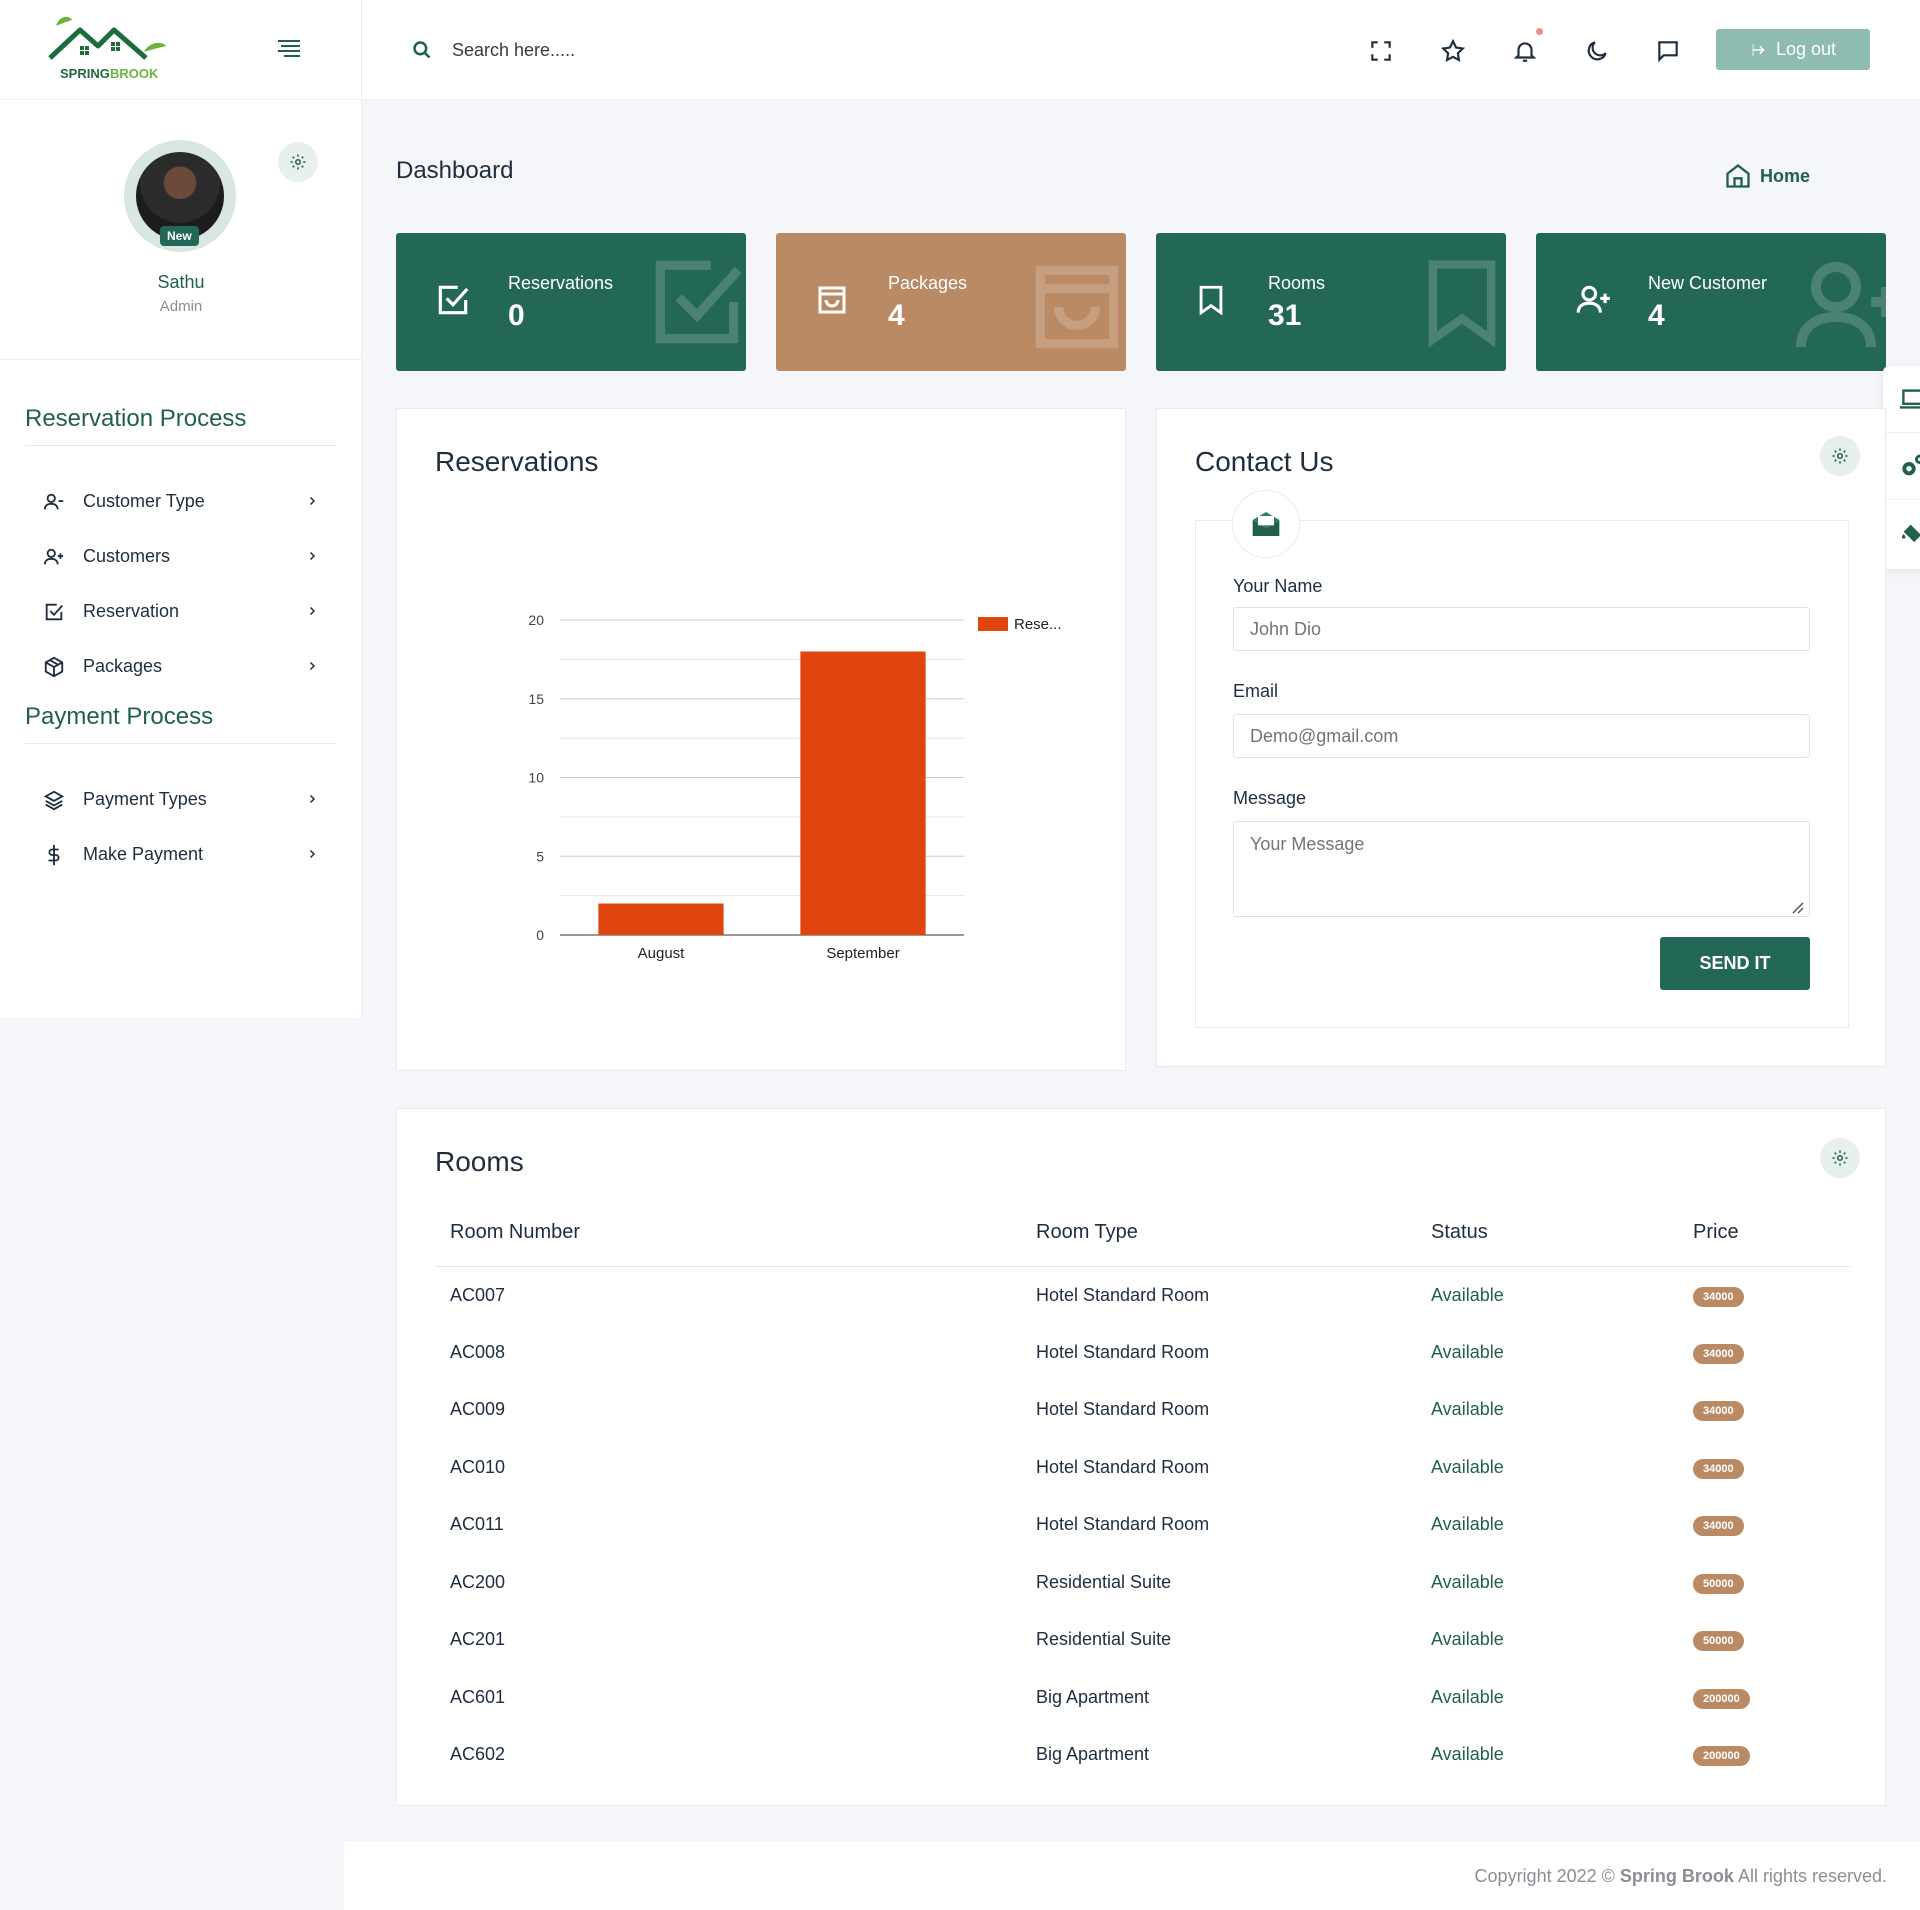 This screenshot has height=1910, width=1920. Describe the element at coordinates (1764, 1233) in the screenshot. I see `column-header-price: Price` at that location.